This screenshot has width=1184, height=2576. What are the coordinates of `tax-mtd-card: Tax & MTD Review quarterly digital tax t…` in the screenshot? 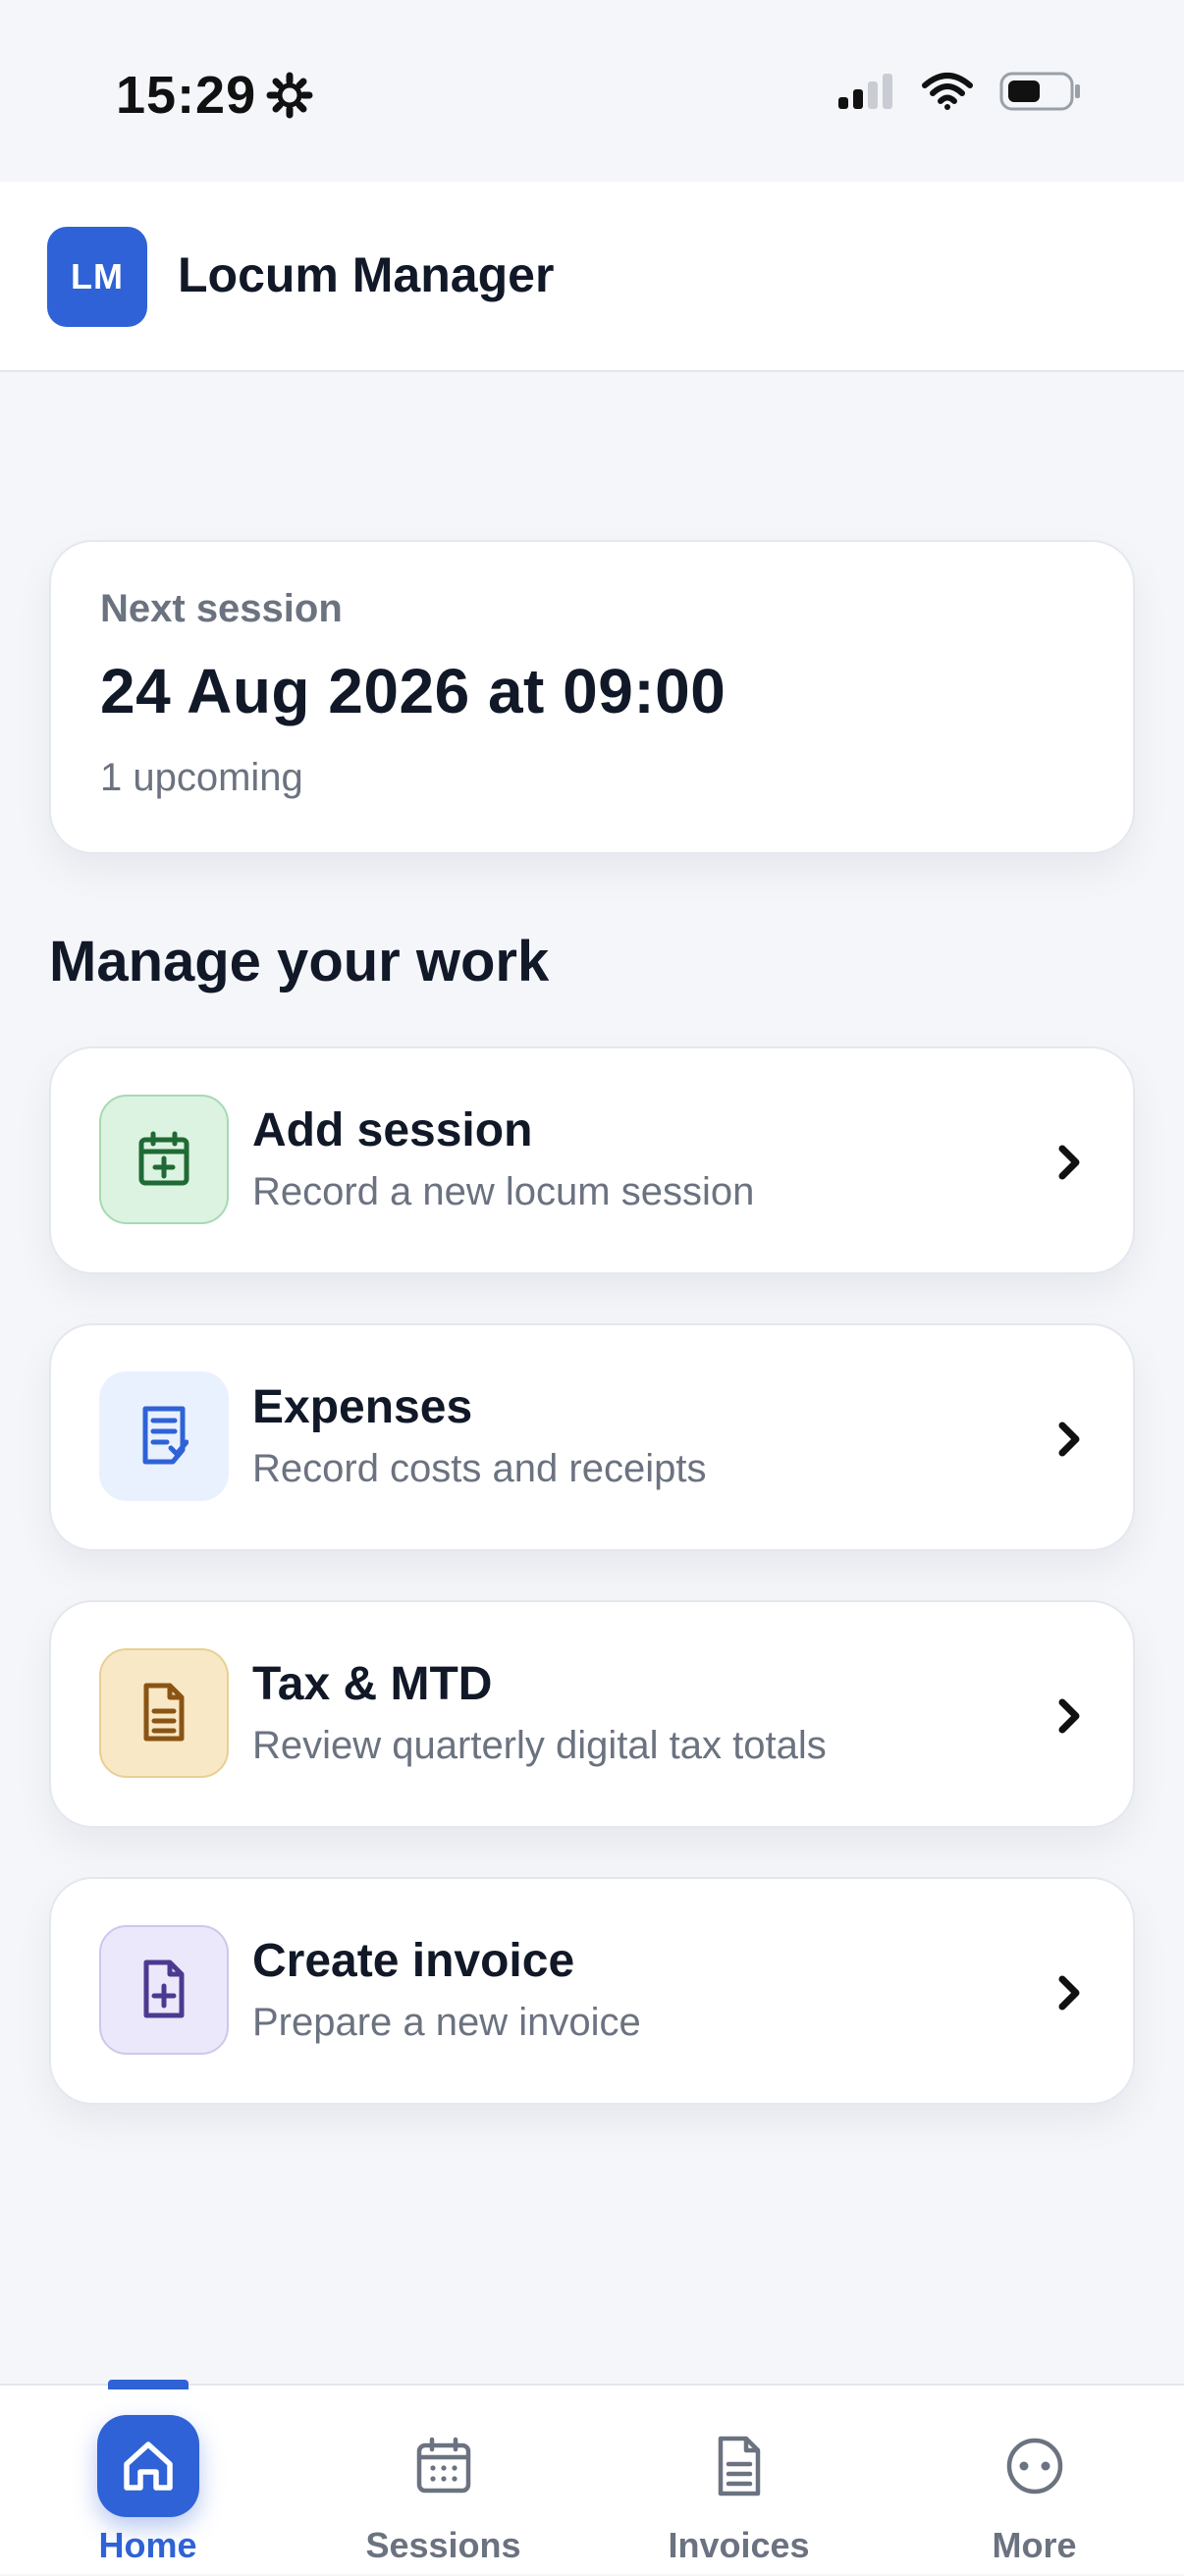 It's located at (592, 1714).